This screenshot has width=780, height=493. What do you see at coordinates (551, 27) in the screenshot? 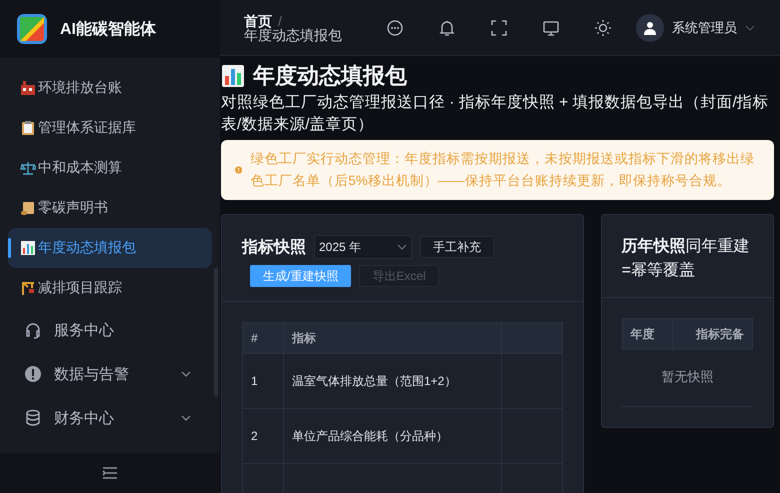
I see `monitor-icon` at bounding box center [551, 27].